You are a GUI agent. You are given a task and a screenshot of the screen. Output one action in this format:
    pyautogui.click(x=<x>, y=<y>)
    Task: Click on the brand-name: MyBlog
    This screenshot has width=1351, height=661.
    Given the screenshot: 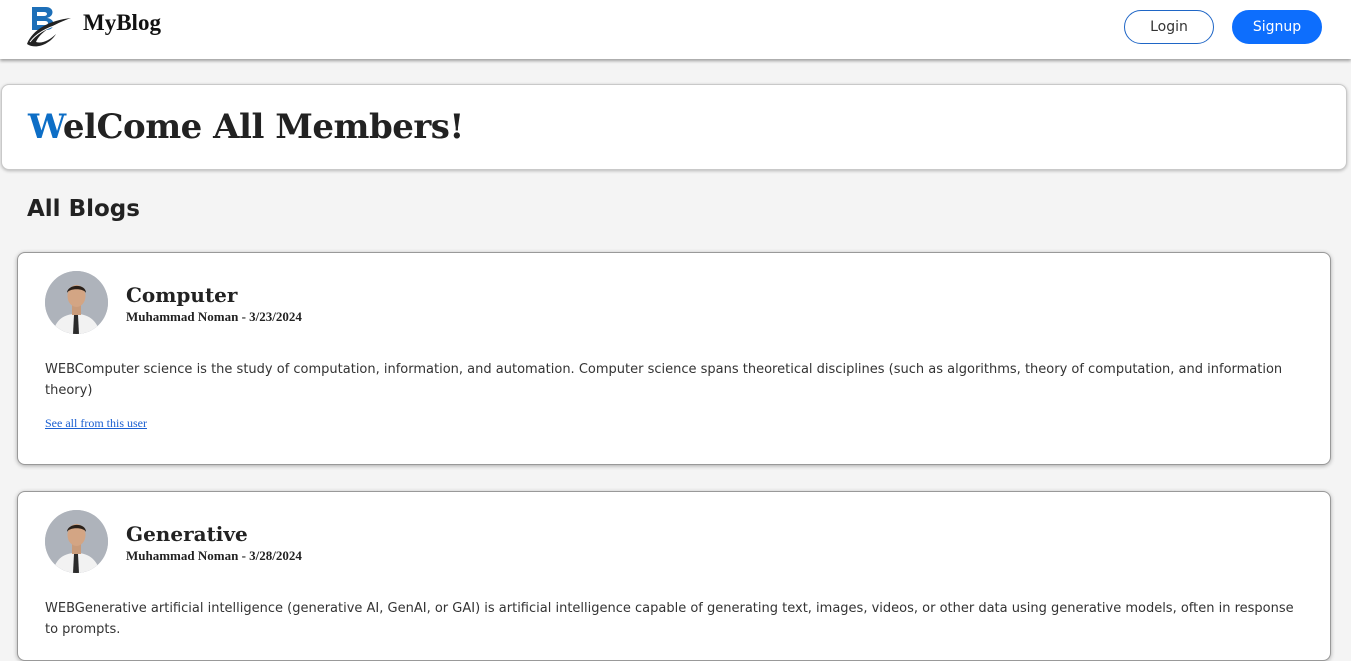 What is the action you would take?
    pyautogui.click(x=122, y=23)
    